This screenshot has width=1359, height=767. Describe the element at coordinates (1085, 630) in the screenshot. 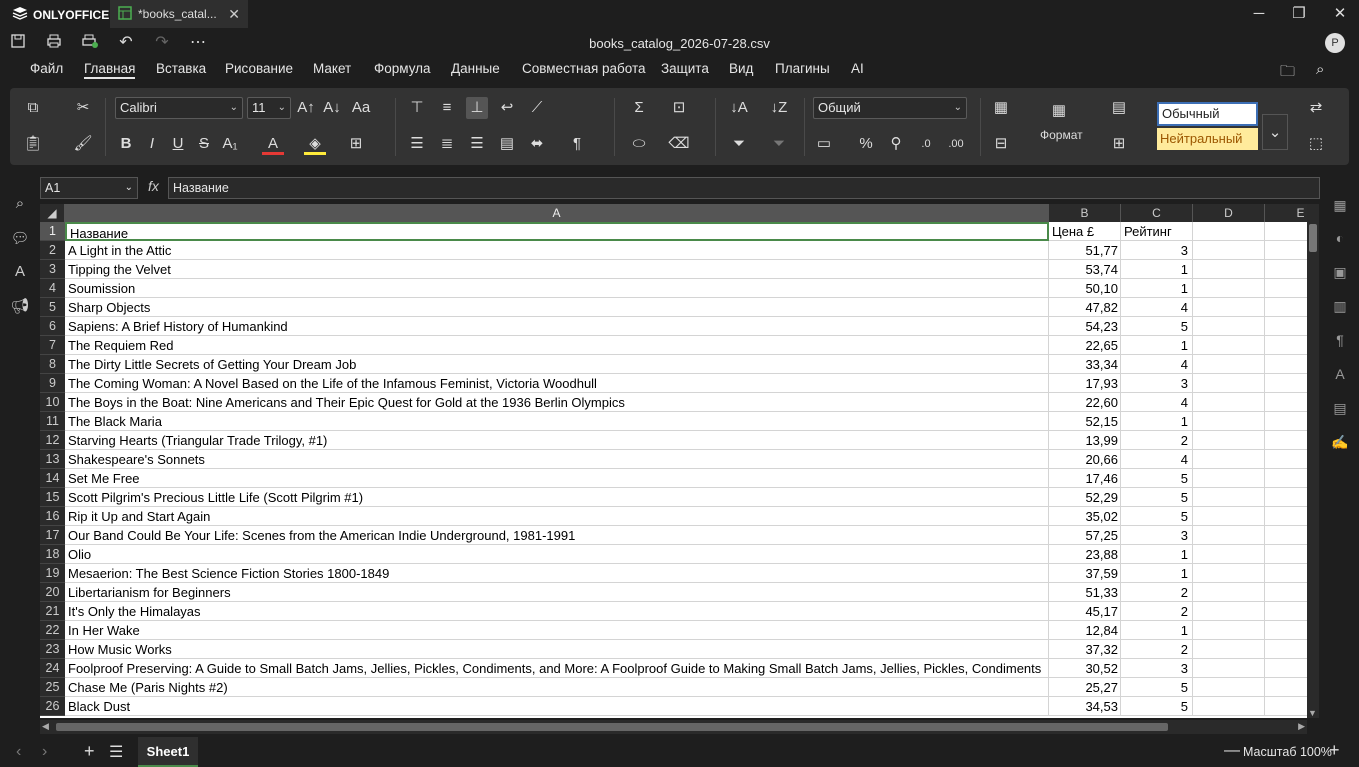

I see `cell-price: 12,84` at that location.